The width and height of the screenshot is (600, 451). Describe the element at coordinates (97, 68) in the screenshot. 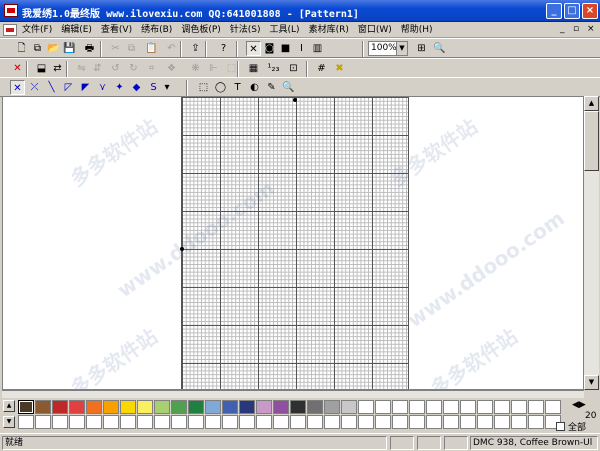

I see `flip-vertical-icon: ⇵` at that location.